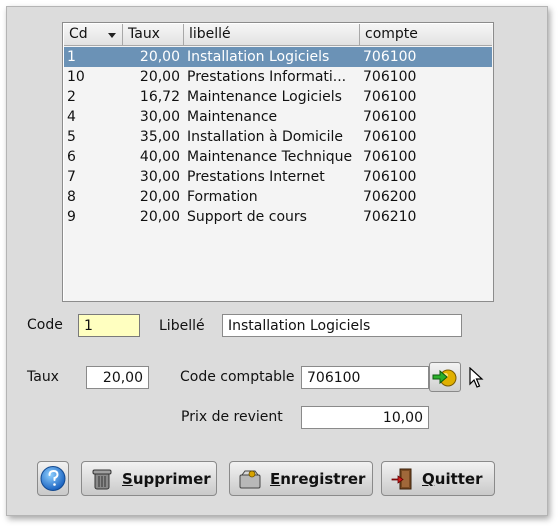 The image size is (558, 526). I want to click on quitter-button: Quitter, so click(438, 478).